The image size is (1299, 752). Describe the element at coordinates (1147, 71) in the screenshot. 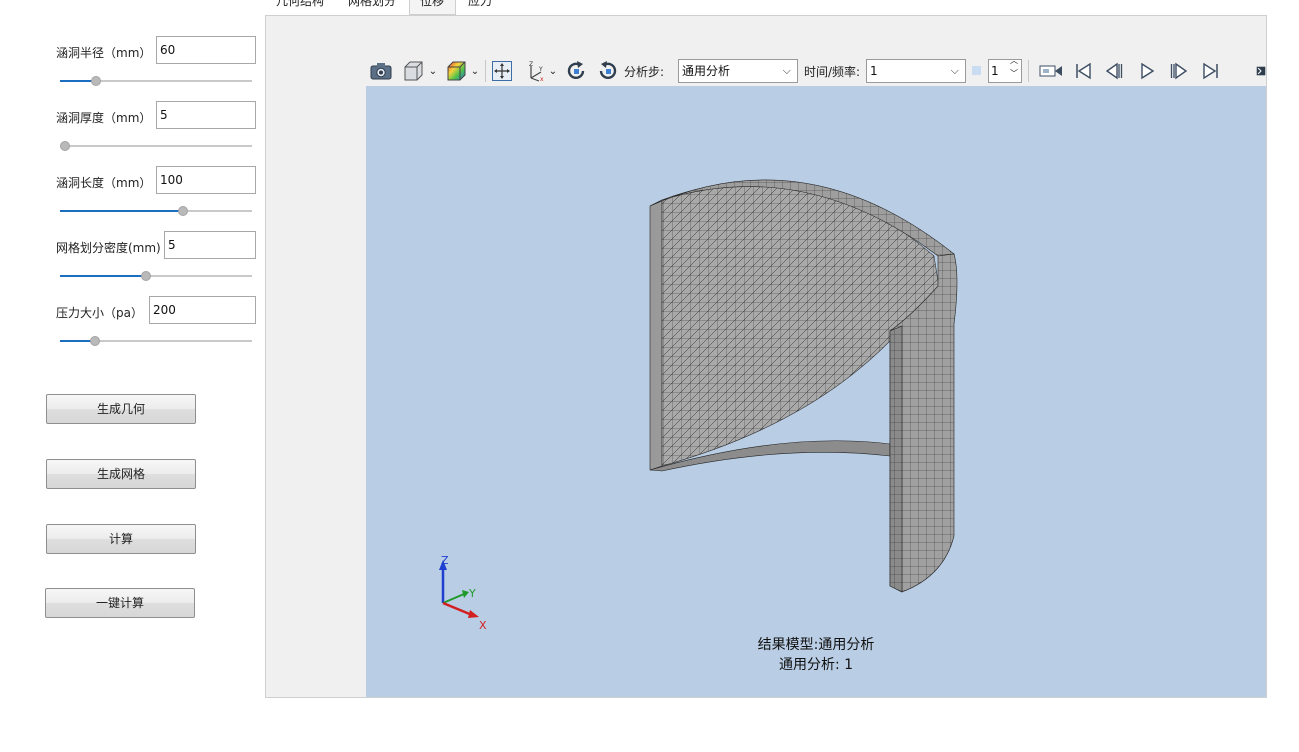

I see `play-icon` at that location.